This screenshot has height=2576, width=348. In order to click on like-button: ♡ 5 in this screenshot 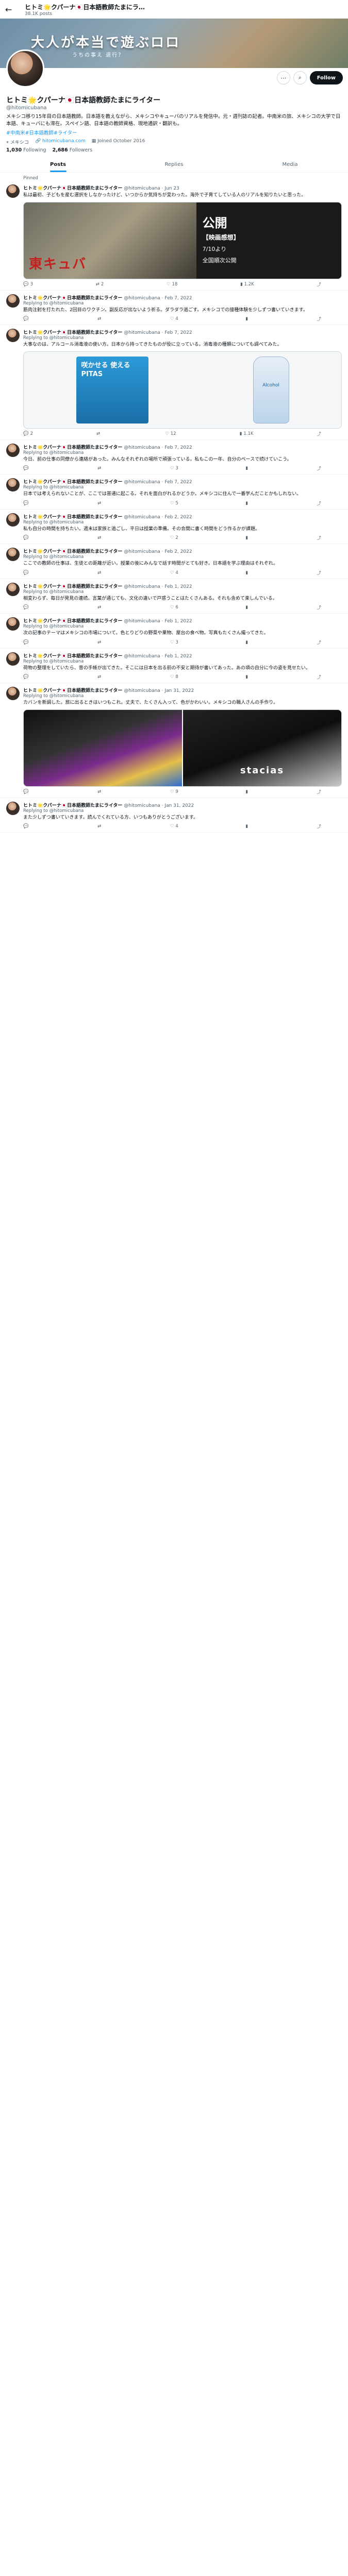, I will do `click(174, 503)`.